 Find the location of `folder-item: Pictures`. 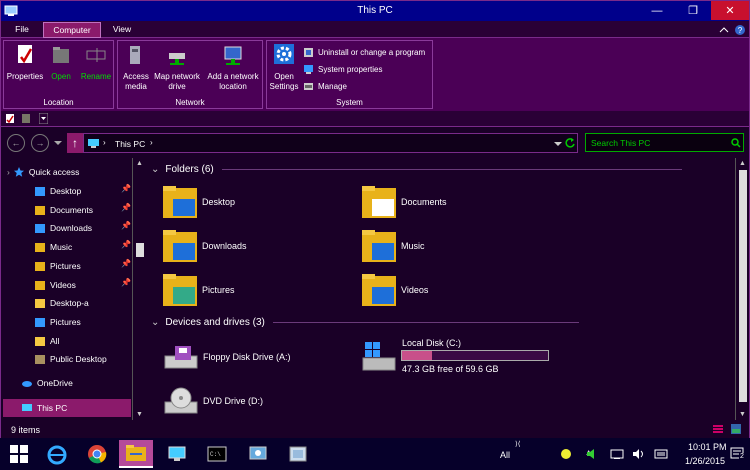

folder-item: Pictures is located at coordinates (199, 290).